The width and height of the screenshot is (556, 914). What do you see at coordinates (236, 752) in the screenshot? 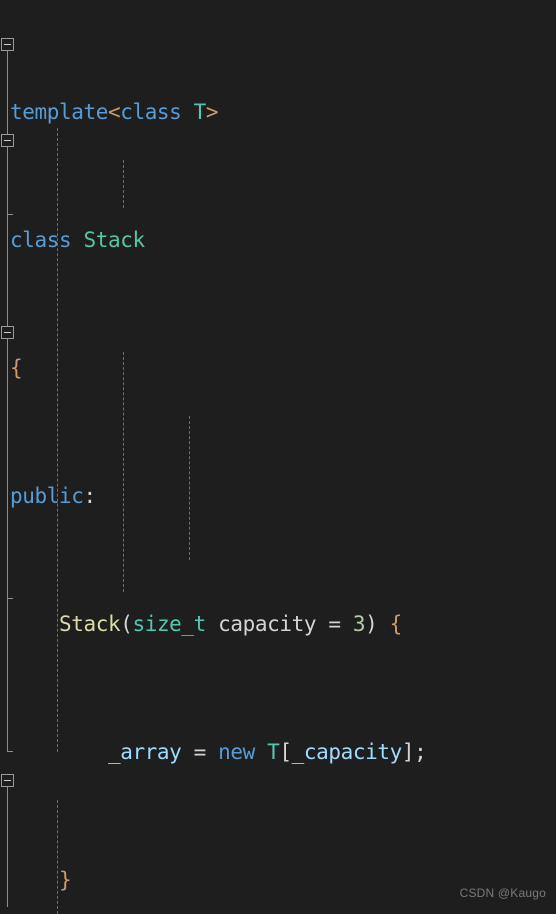
I see `token-keyword-new: new` at bounding box center [236, 752].